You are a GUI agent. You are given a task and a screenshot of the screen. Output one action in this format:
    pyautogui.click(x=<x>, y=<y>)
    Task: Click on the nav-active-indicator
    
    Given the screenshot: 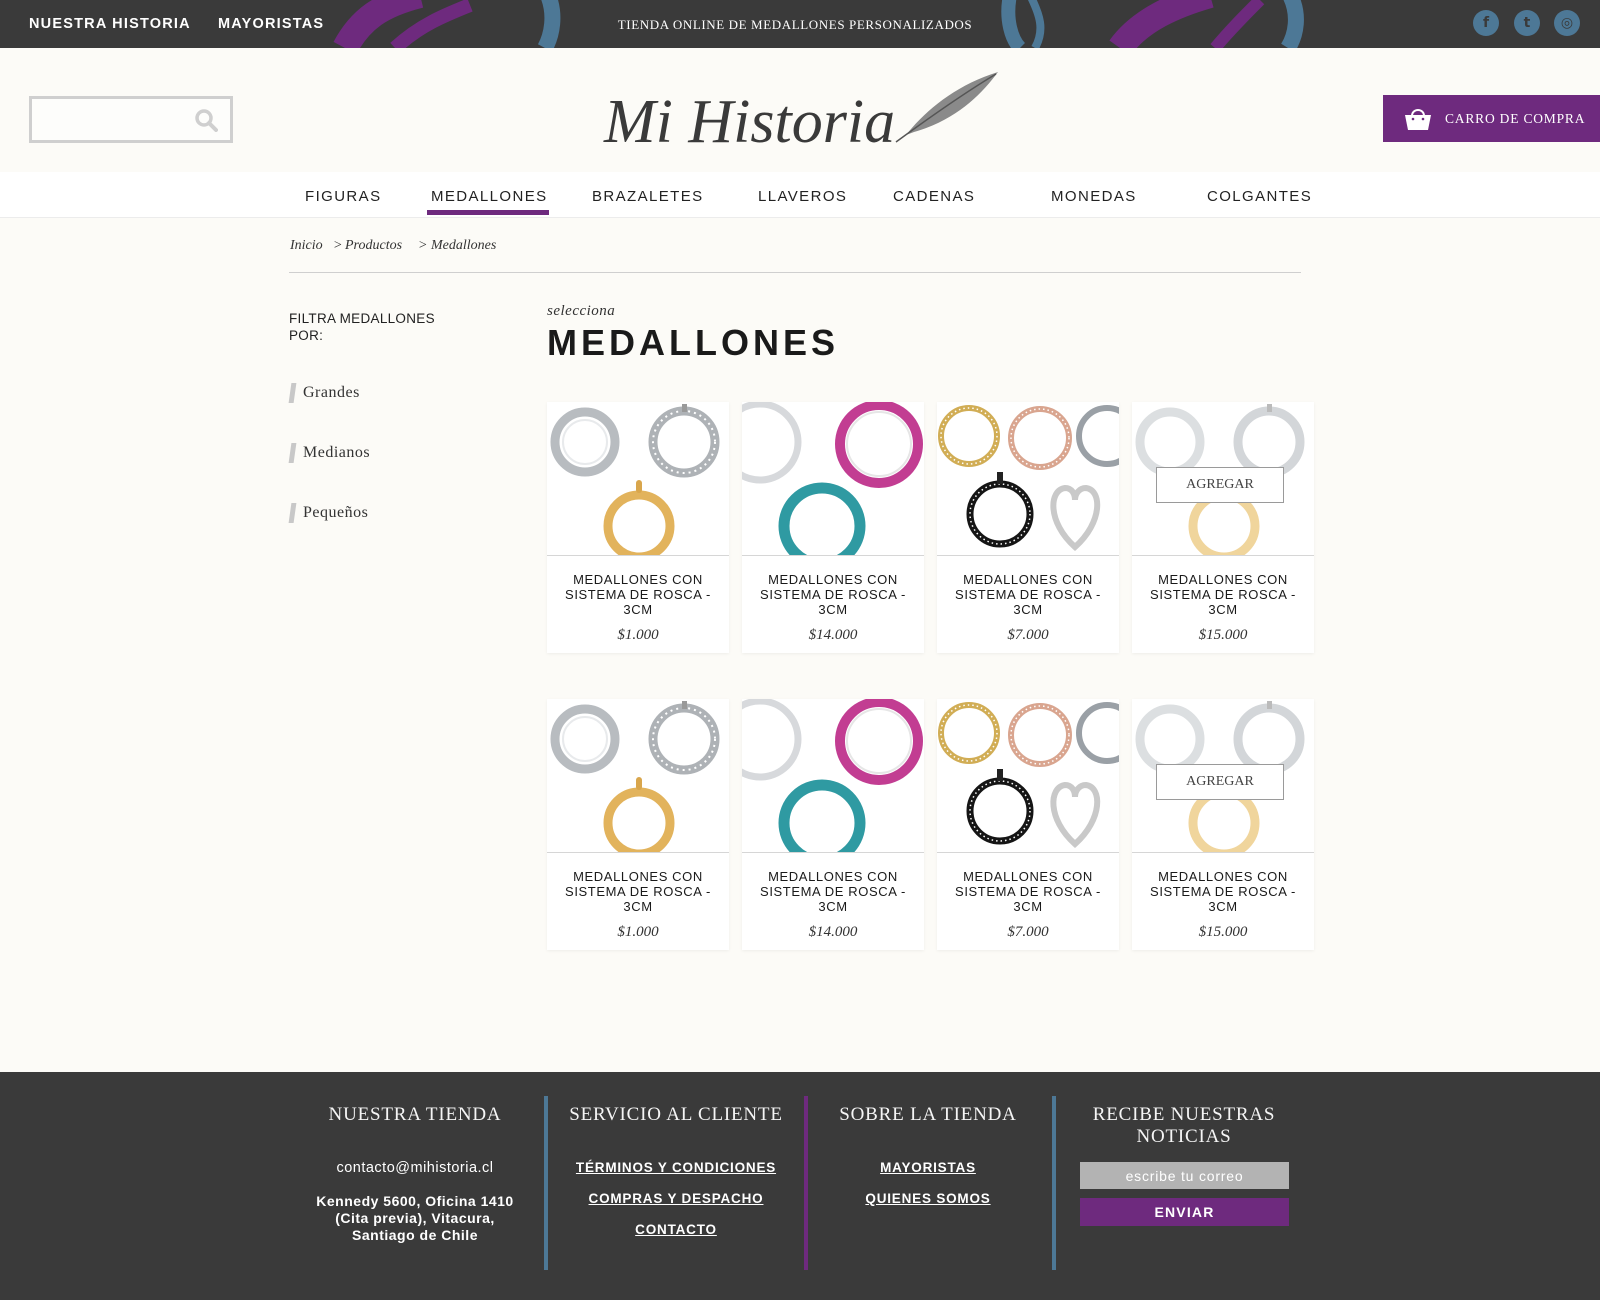 What is the action you would take?
    pyautogui.click(x=488, y=212)
    